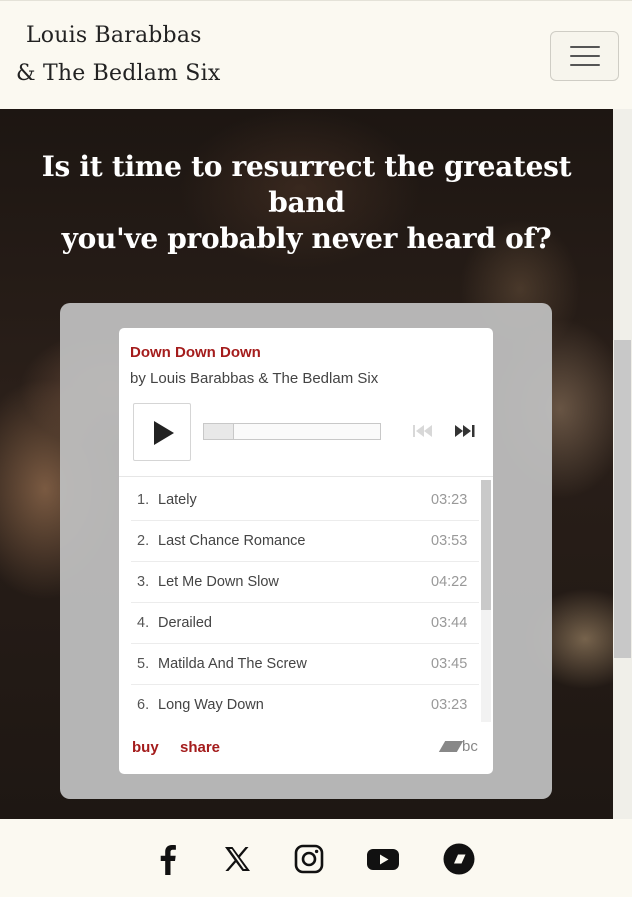 This screenshot has width=632, height=897. What do you see at coordinates (449, 541) in the screenshot?
I see `track-duration: 03:53` at bounding box center [449, 541].